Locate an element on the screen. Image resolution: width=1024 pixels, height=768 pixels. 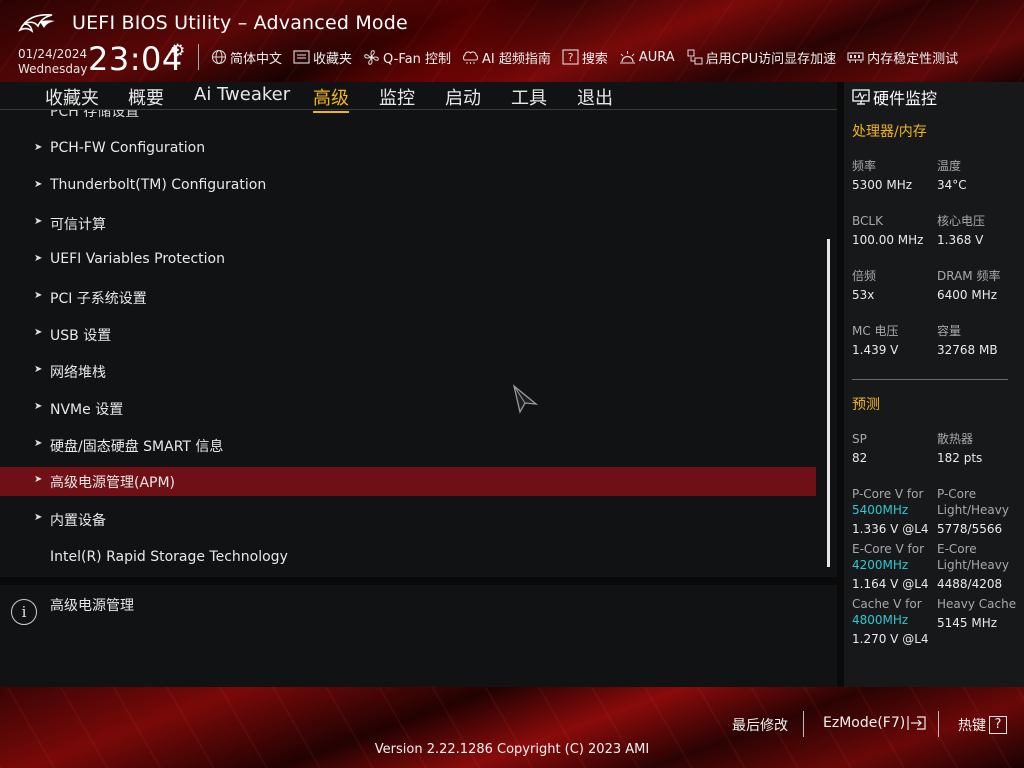
list-item-pci-subsystem: ➤ PCI 子系统设置 is located at coordinates (408, 297).